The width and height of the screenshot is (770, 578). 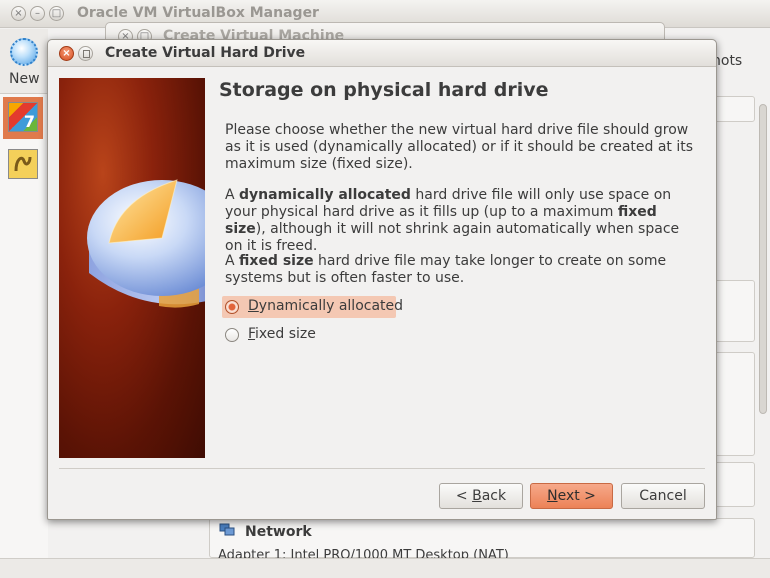 I want to click on status-bar, so click(x=385, y=568).